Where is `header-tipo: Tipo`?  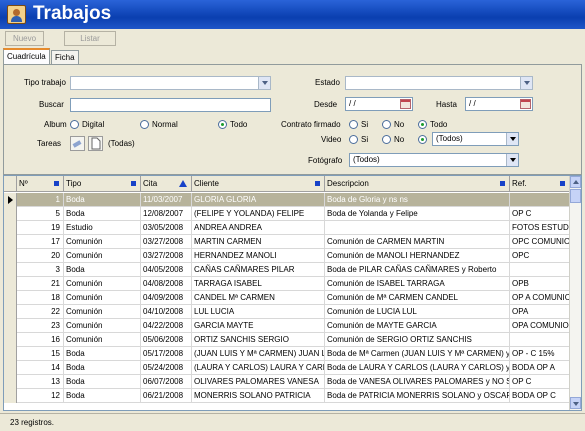 header-tipo: Tipo is located at coordinates (102, 184).